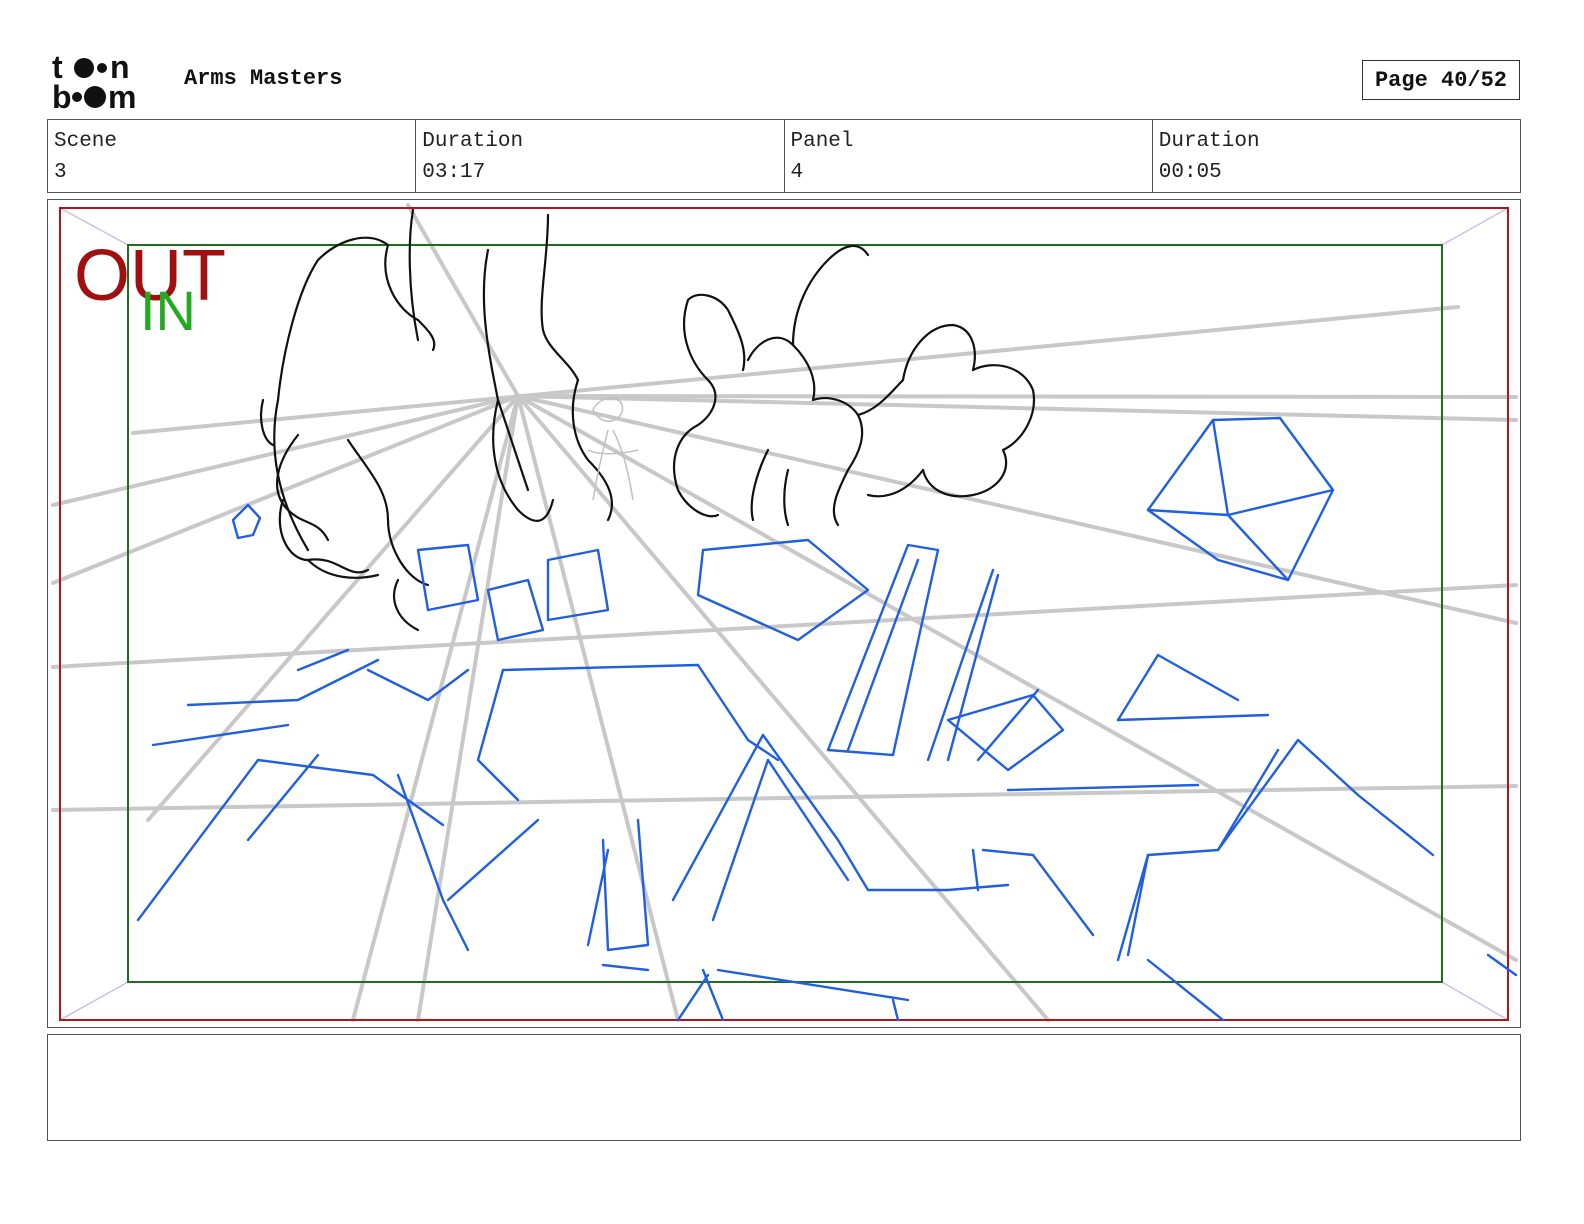 The image size is (1584, 1224). What do you see at coordinates (168, 310) in the screenshot?
I see `in-label: IN` at bounding box center [168, 310].